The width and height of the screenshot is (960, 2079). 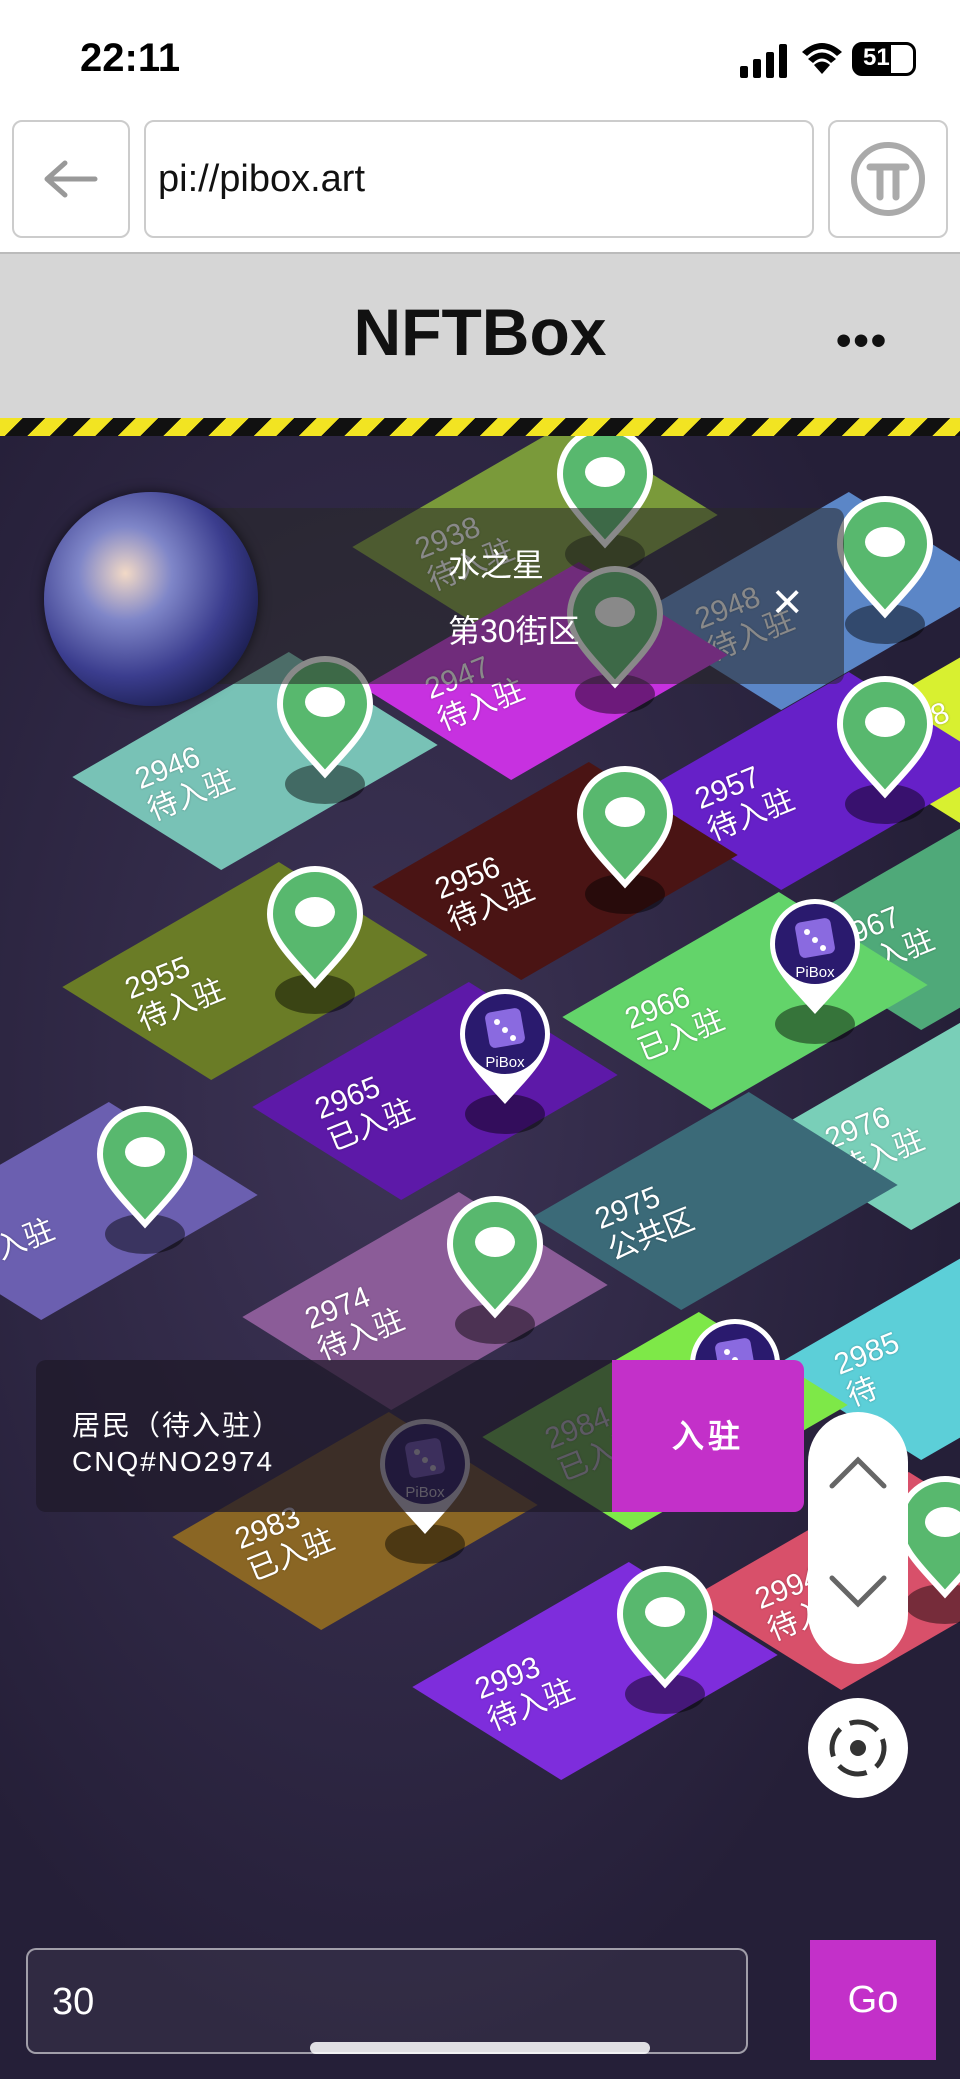 I want to click on resident-id: CNQ#NO2974, so click(x=173, y=1461).